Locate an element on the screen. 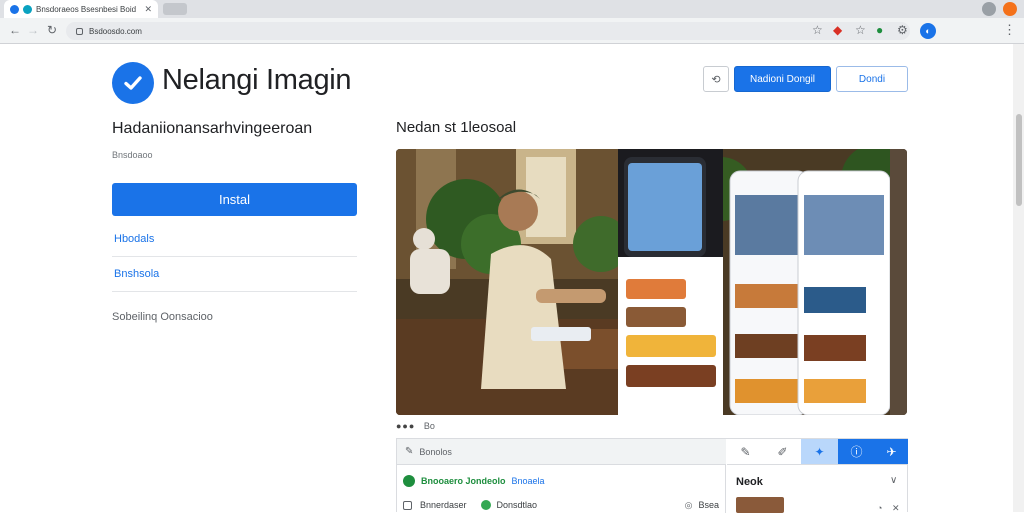 This screenshot has width=1024, height=515. list-item: Bnnerdaser Donsdtlao ◎ Bsea is located at coordinates (561, 505).